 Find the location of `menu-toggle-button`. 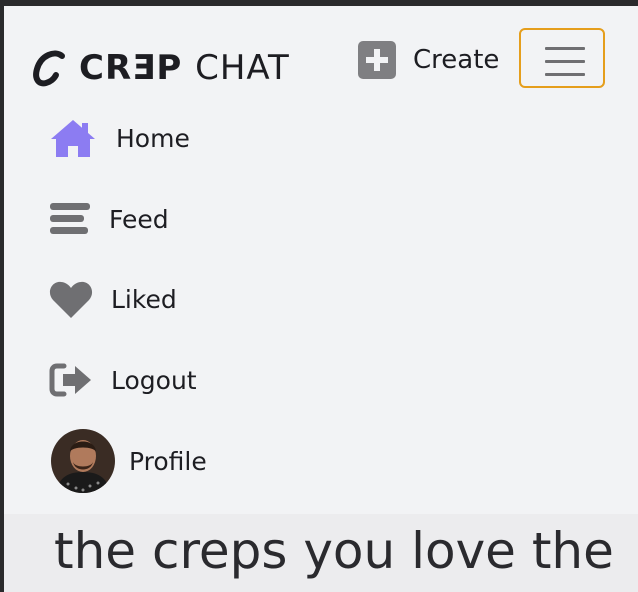

menu-toggle-button is located at coordinates (562, 58).